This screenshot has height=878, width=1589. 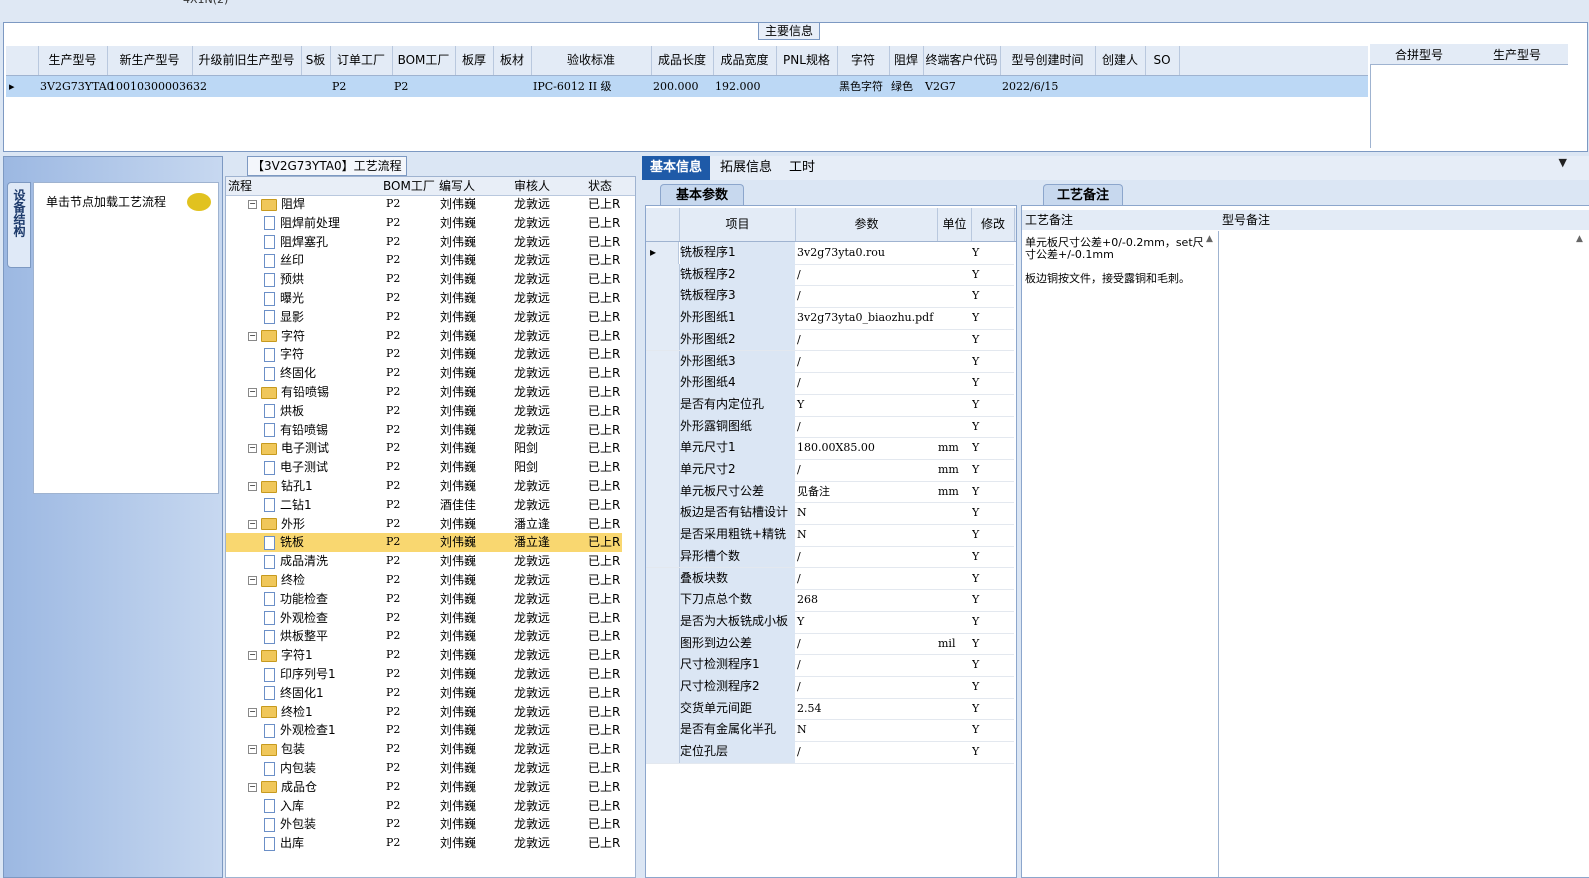 I want to click on flow-tree-node: − 终检 P2 刘伟巍 龙敦远 已上R, so click(x=424, y=580).